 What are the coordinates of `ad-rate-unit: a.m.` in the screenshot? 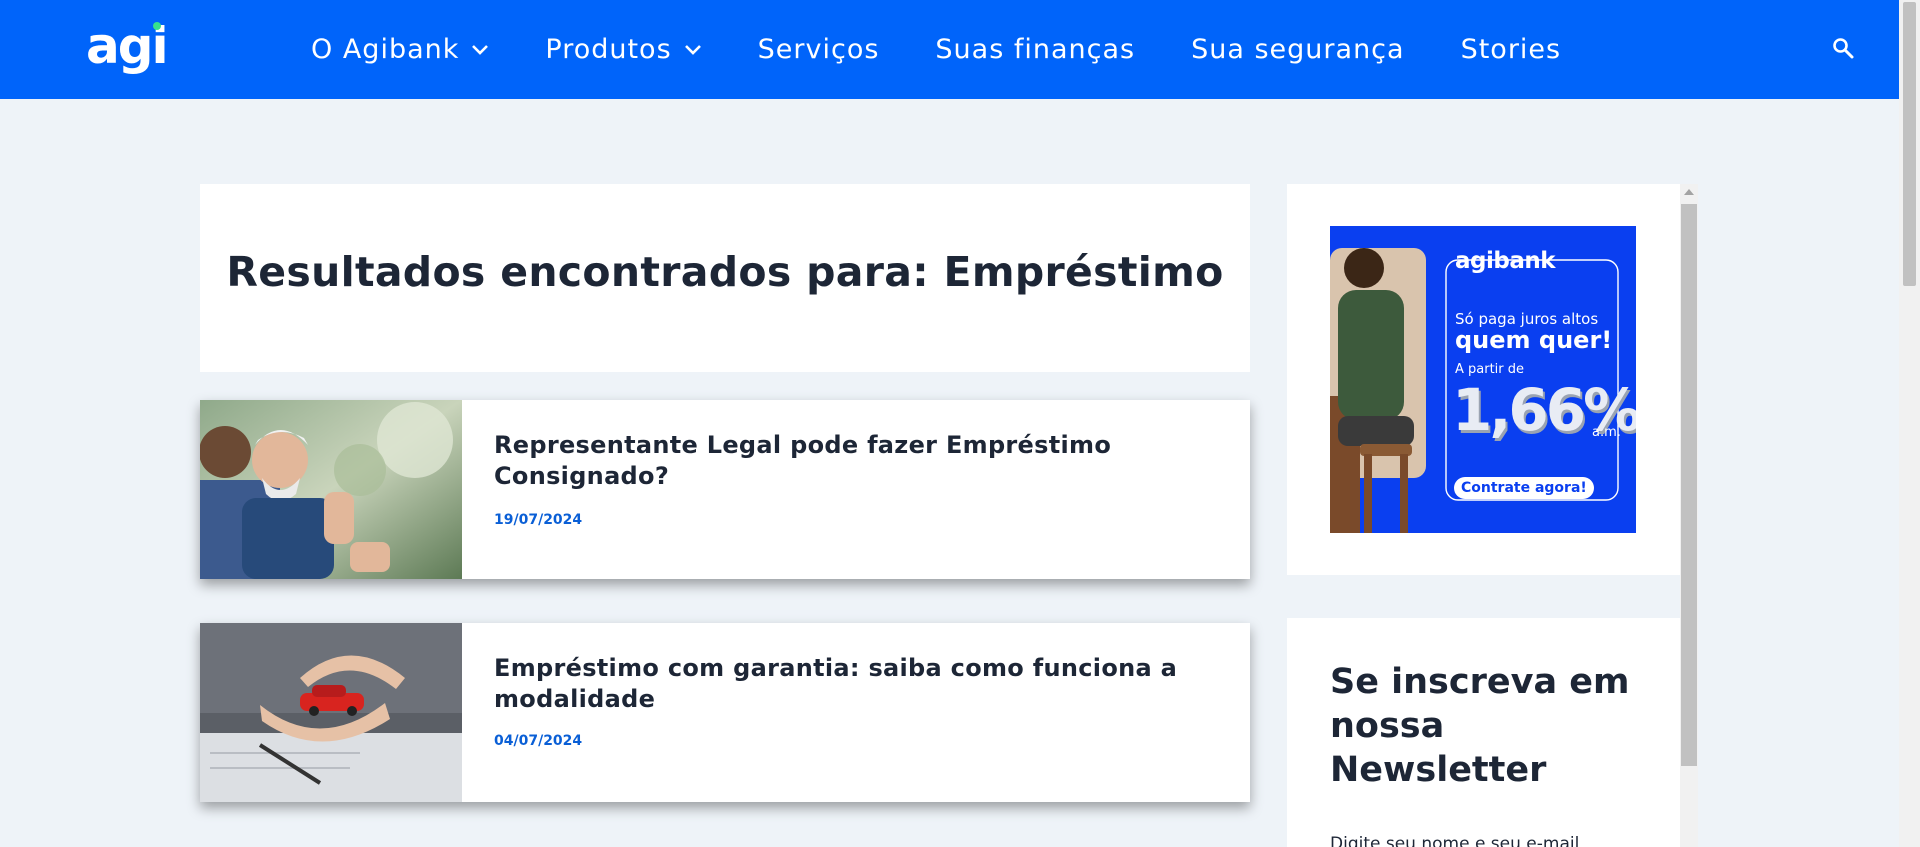 It's located at (1606, 432).